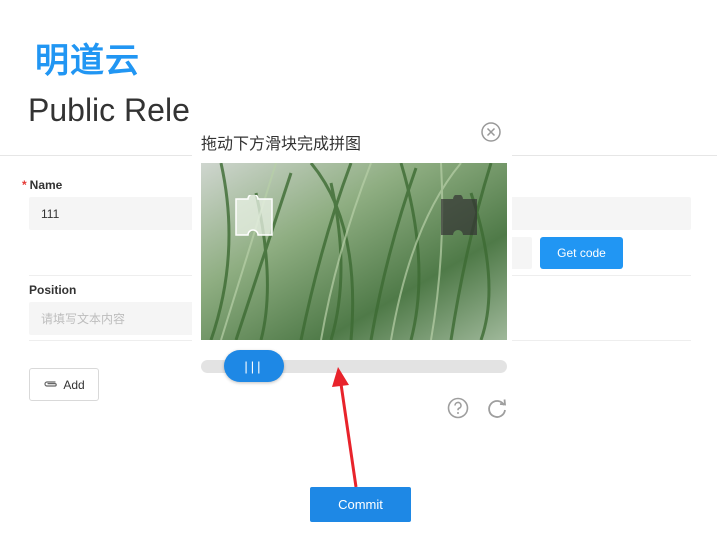 Image resolution: width=717 pixels, height=549 pixels. Describe the element at coordinates (458, 408) in the screenshot. I see `help-icon` at that location.